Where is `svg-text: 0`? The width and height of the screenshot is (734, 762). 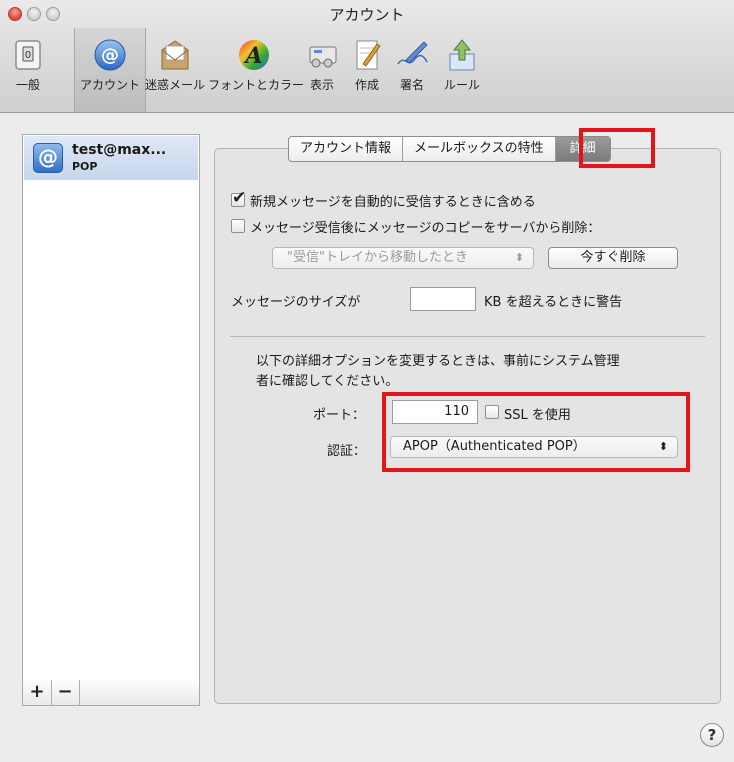
svg-text: 0 is located at coordinates (28, 55).